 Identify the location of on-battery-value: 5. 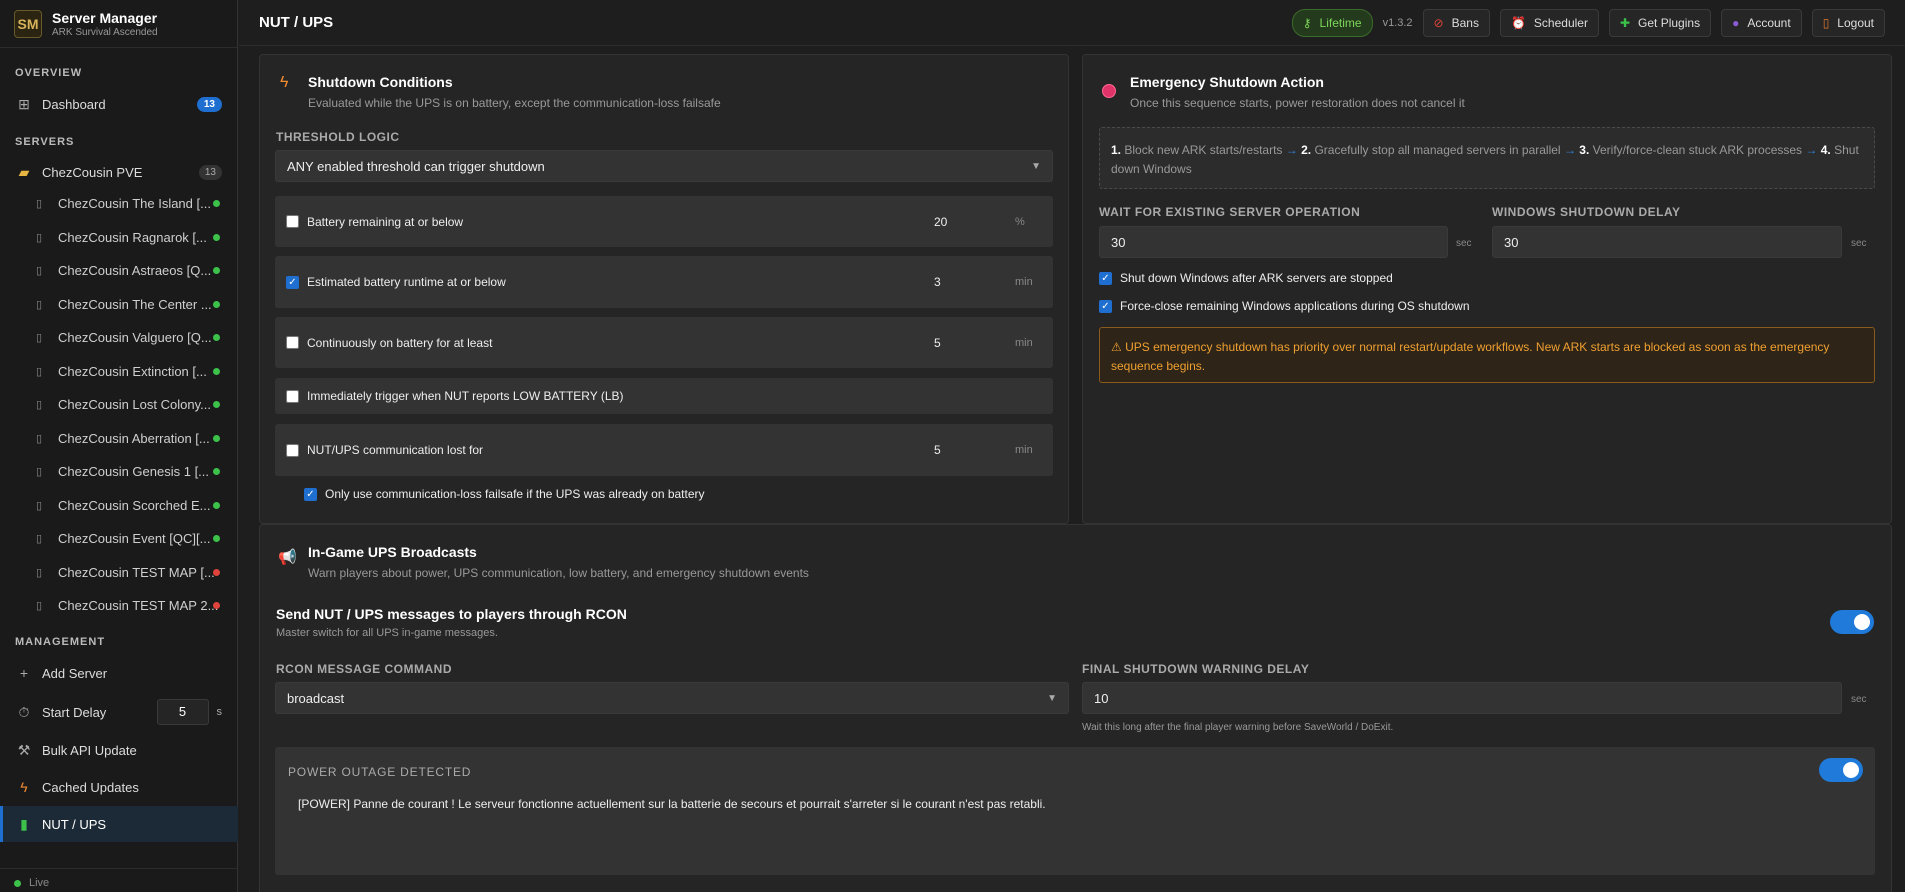
(937, 343).